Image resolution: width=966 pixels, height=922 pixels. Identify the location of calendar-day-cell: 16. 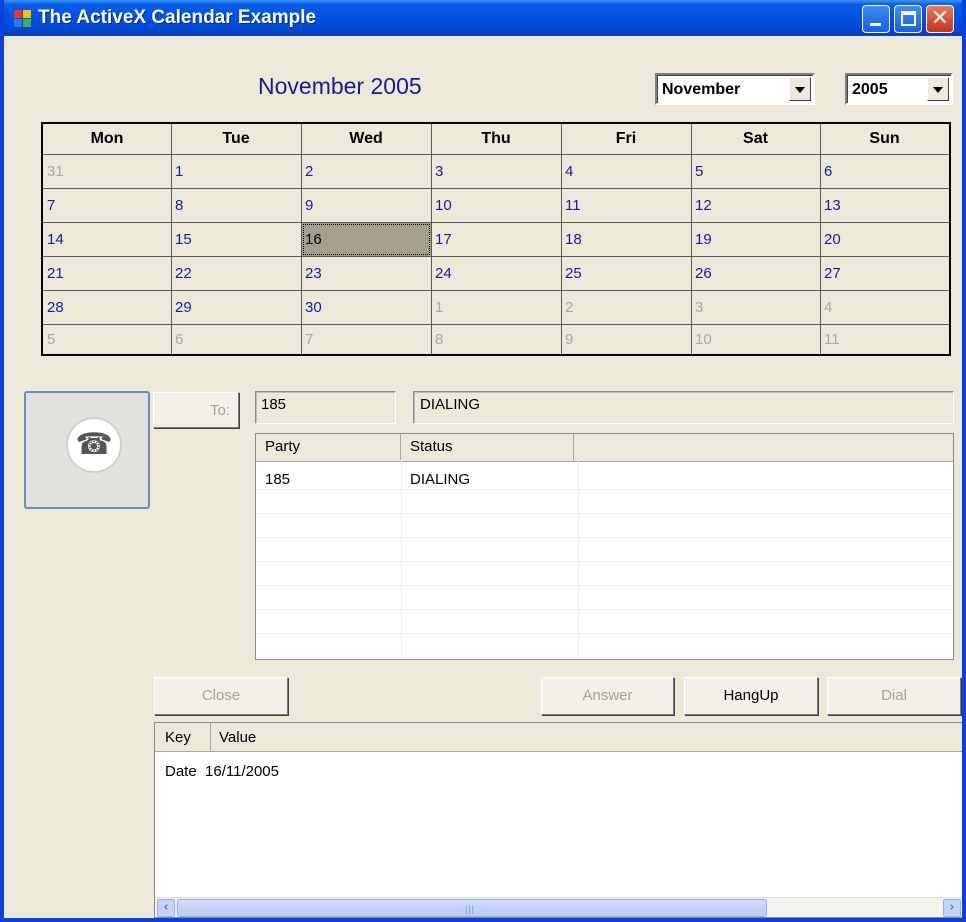
(366, 239).